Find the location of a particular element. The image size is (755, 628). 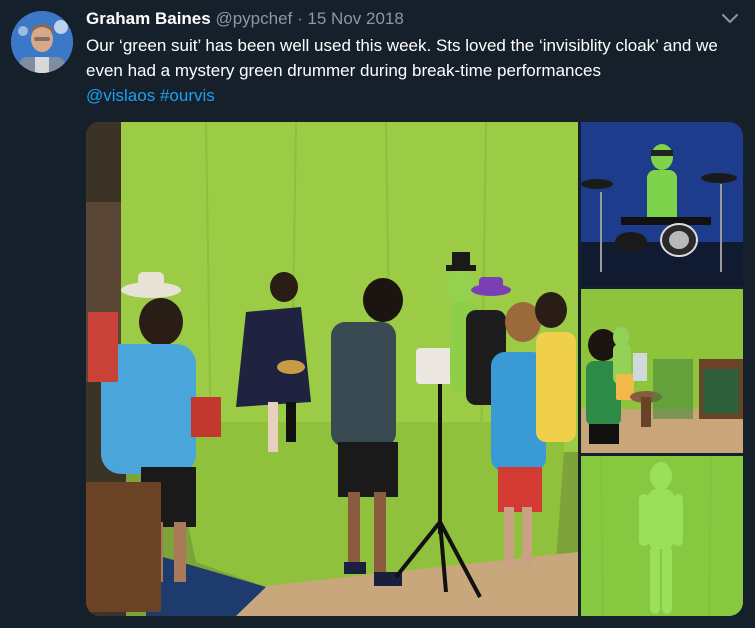

author-name: Graham Baines is located at coordinates (148, 18).